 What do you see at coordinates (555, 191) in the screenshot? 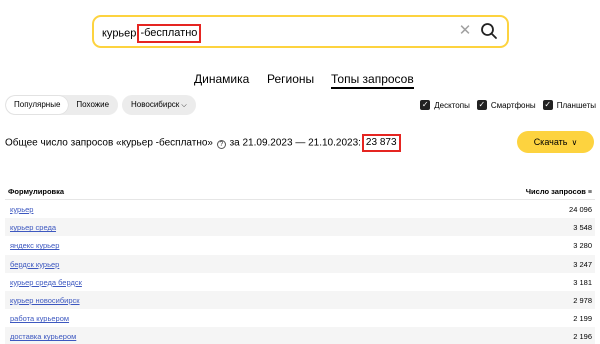
I see `column-header-count-label: Число запросов` at bounding box center [555, 191].